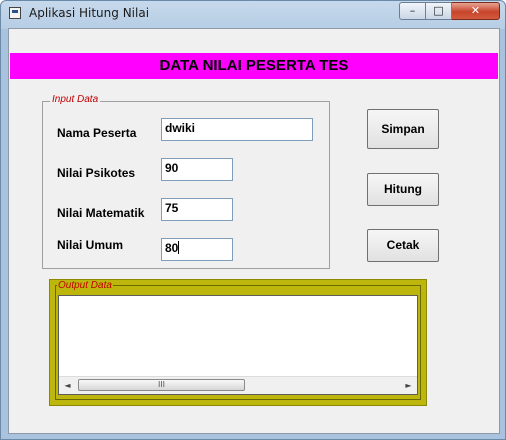 Image resolution: width=506 pixels, height=440 pixels. What do you see at coordinates (75, 99) in the screenshot?
I see `input-data-legend: Input Data` at bounding box center [75, 99].